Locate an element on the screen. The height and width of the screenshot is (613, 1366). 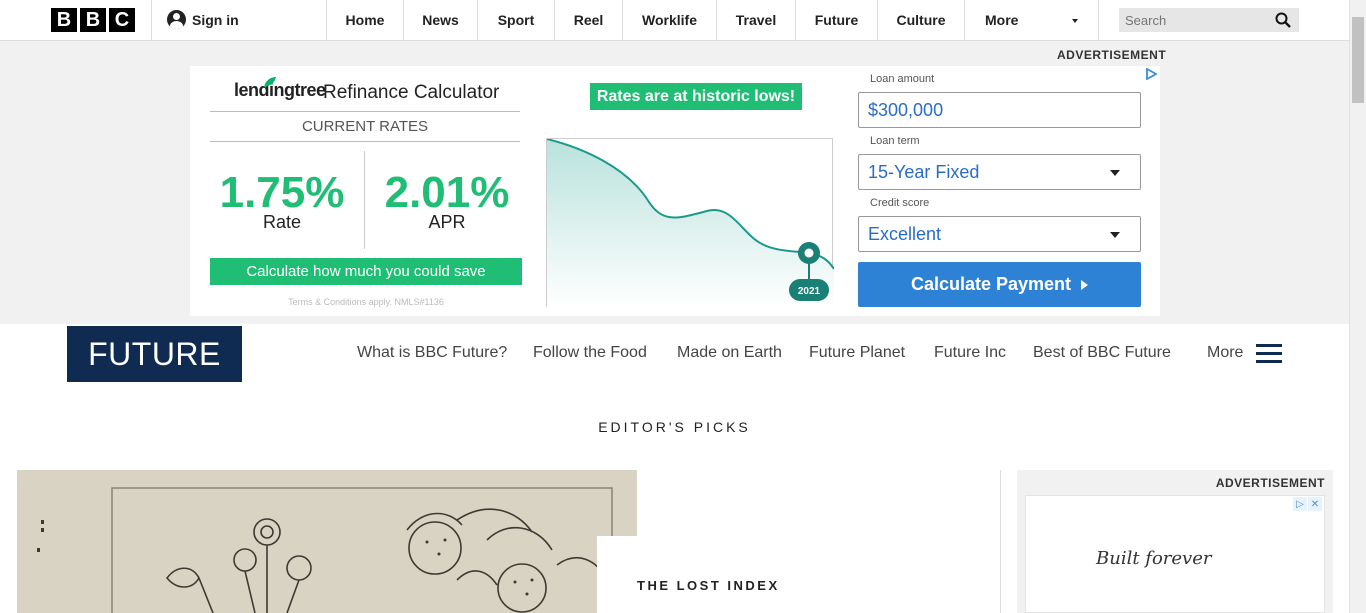
rates-trend-chart: 2021 is located at coordinates (690, 223).